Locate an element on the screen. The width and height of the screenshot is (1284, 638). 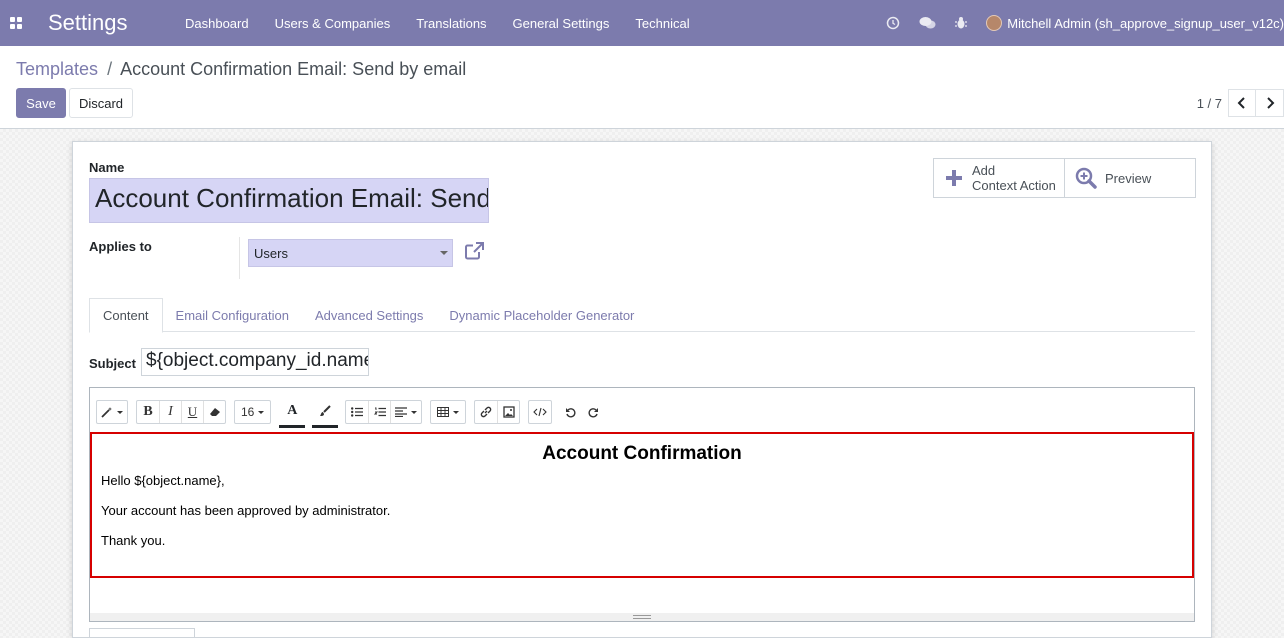
numbered-list-button is located at coordinates (379, 412).